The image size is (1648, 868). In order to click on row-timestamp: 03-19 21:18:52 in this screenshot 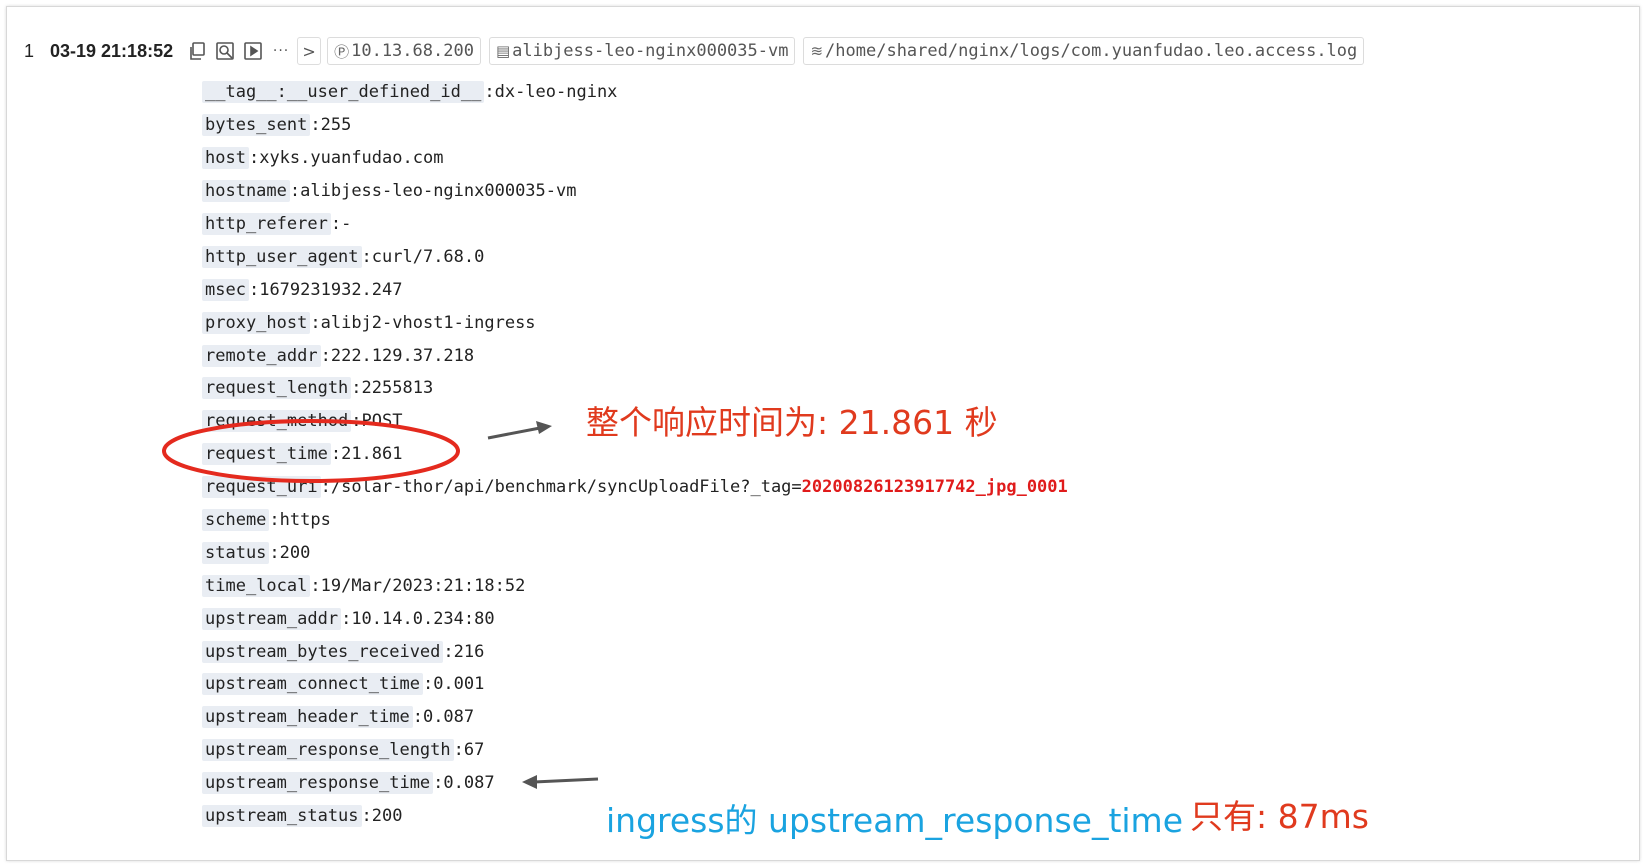, I will do `click(112, 50)`.